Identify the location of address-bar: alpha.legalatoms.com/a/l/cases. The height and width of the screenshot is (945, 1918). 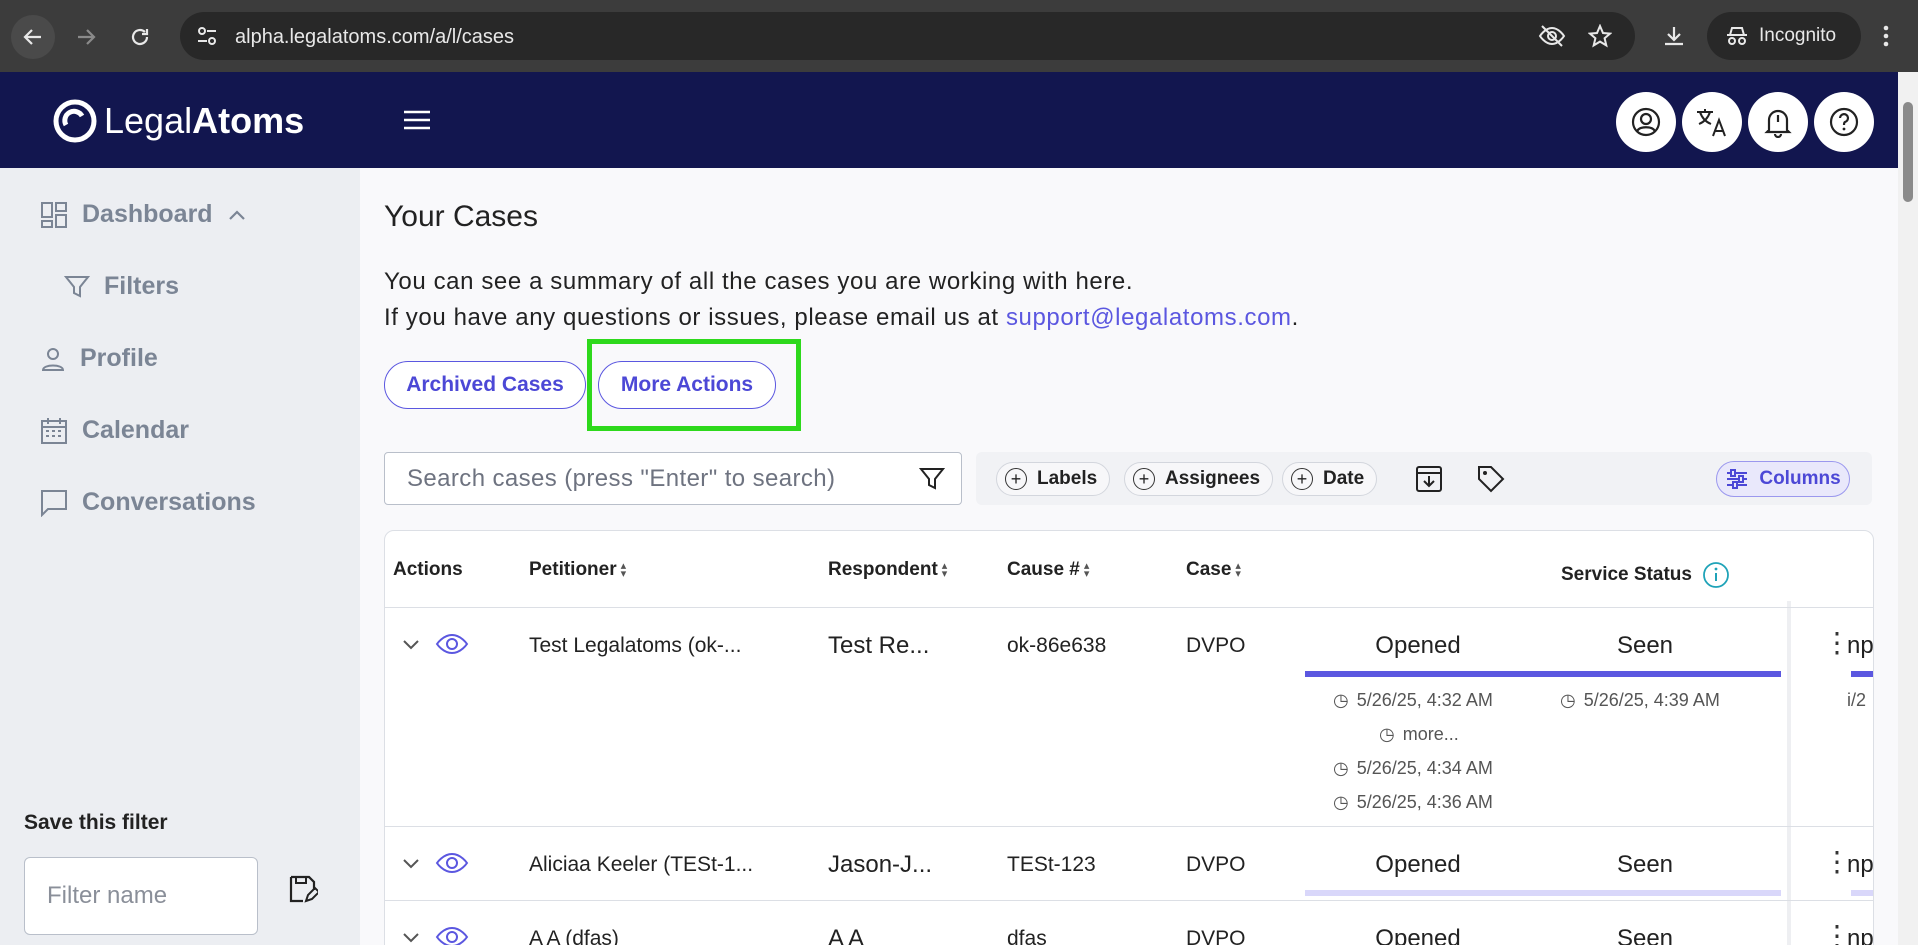
(907, 36).